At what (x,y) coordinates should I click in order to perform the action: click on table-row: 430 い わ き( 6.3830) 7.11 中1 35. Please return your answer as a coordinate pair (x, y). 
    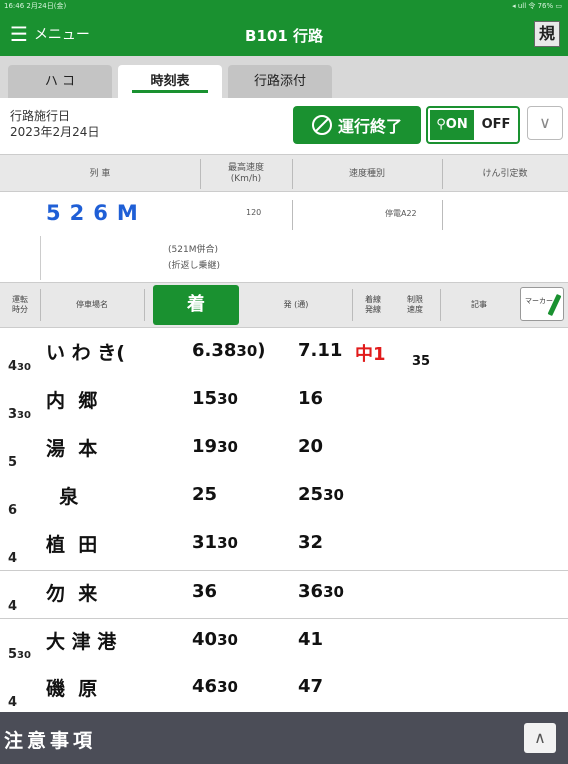
    Looking at the image, I should click on (284, 354).